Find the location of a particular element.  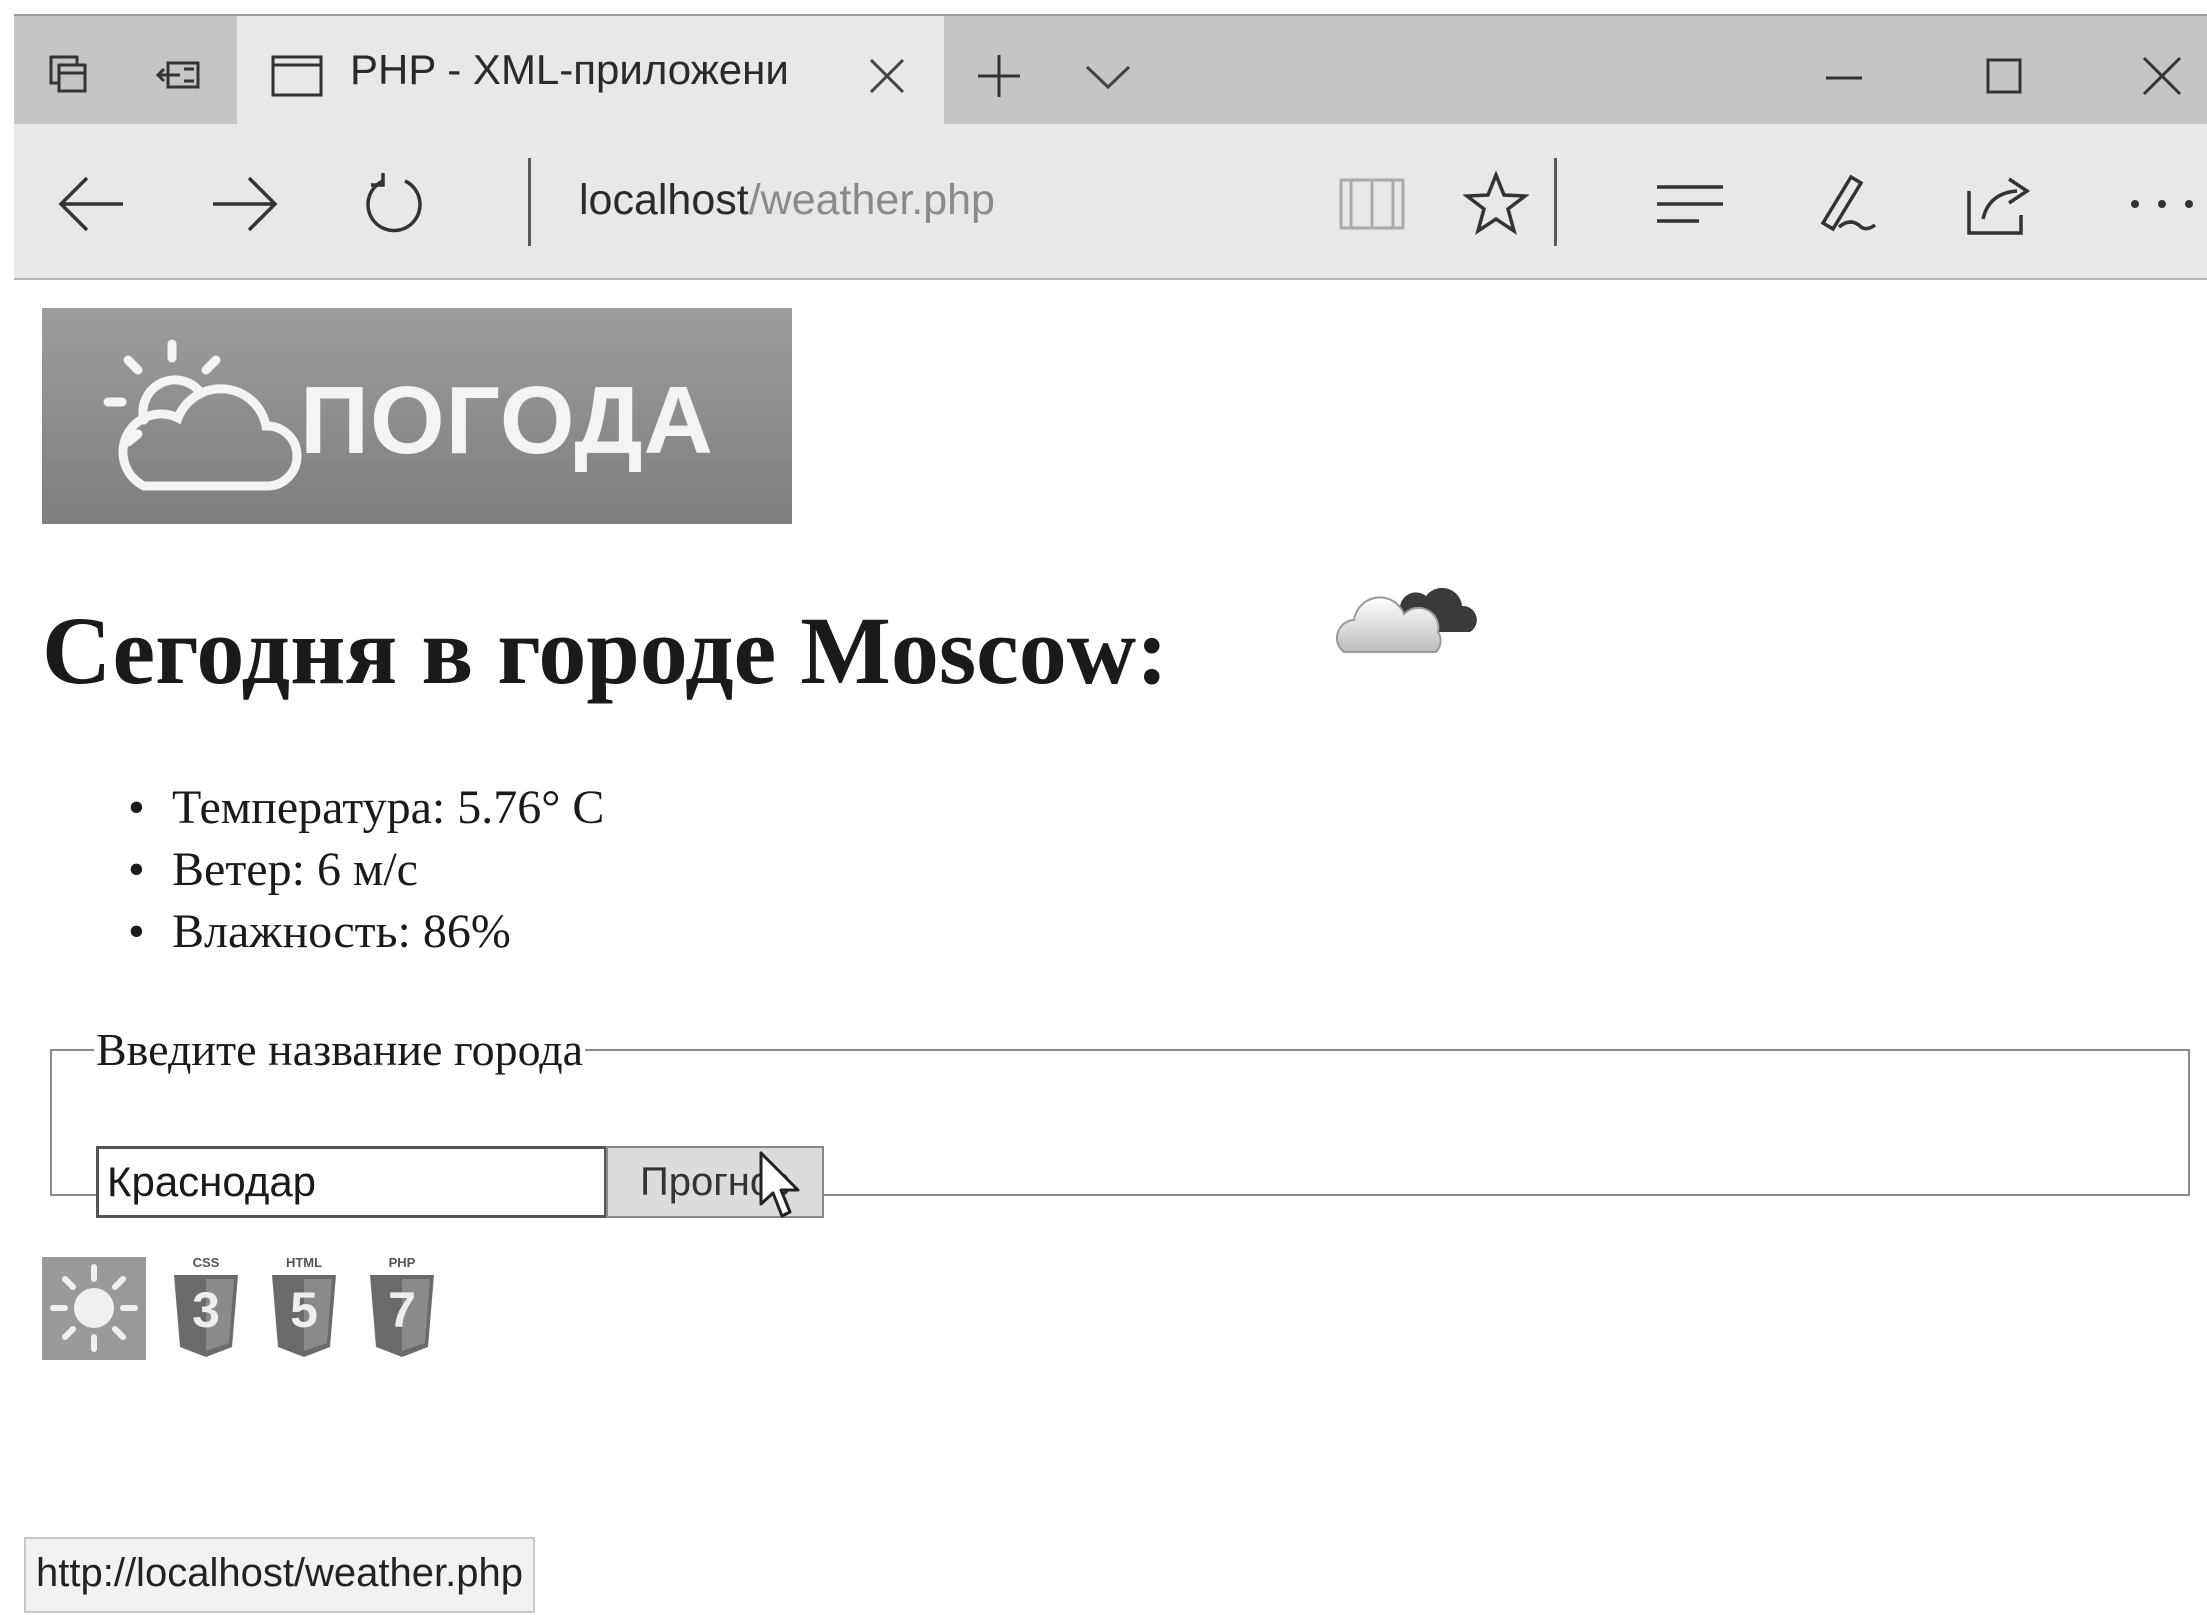

reading-view-icon is located at coordinates (1372, 204).